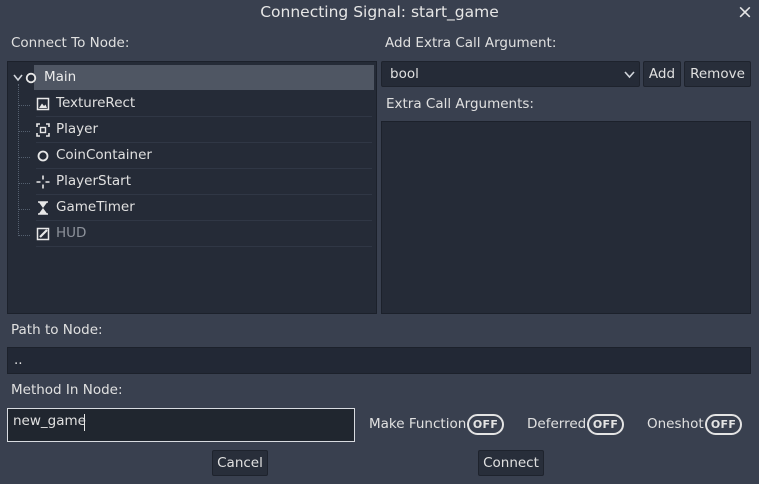  Describe the element at coordinates (96, 103) in the screenshot. I see `tree-item-label: TextureRect` at that location.